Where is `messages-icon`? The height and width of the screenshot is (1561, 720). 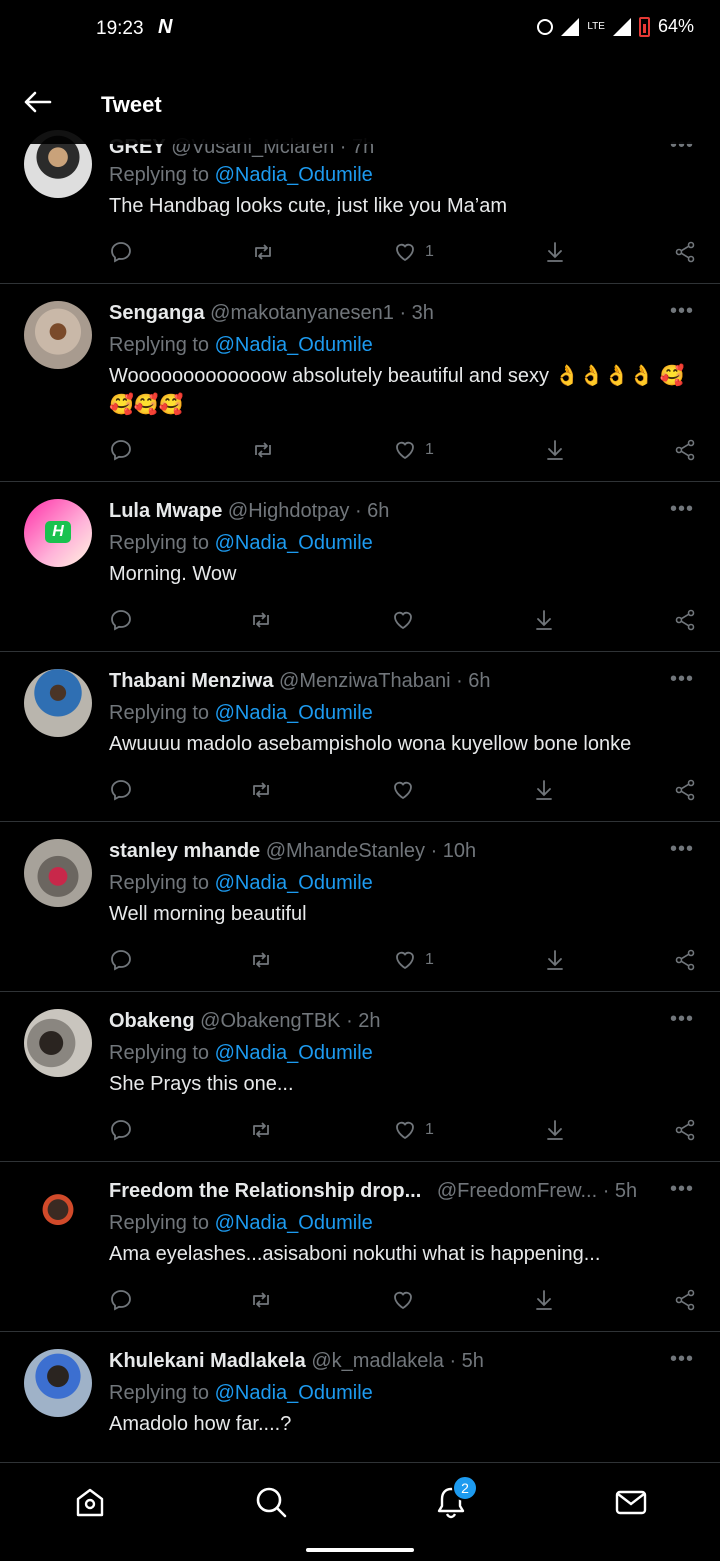
messages-icon is located at coordinates (631, 1502).